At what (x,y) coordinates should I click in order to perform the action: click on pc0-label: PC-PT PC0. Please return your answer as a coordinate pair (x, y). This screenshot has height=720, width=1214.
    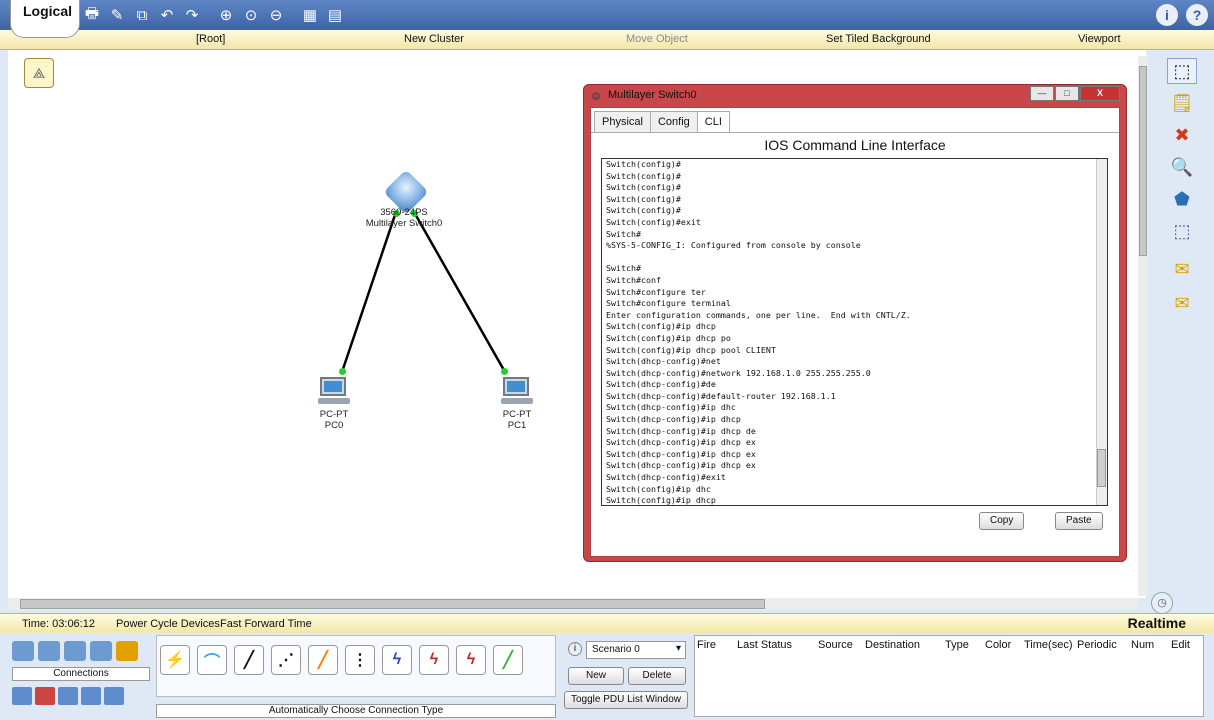
    Looking at the image, I should click on (334, 420).